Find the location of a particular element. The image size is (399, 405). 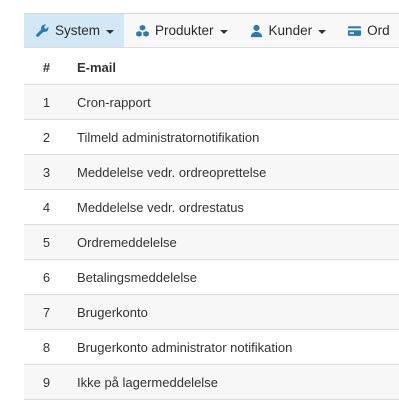

table-row: 4 Meddelelse vedr. ordrestatus is located at coordinates (211, 207).